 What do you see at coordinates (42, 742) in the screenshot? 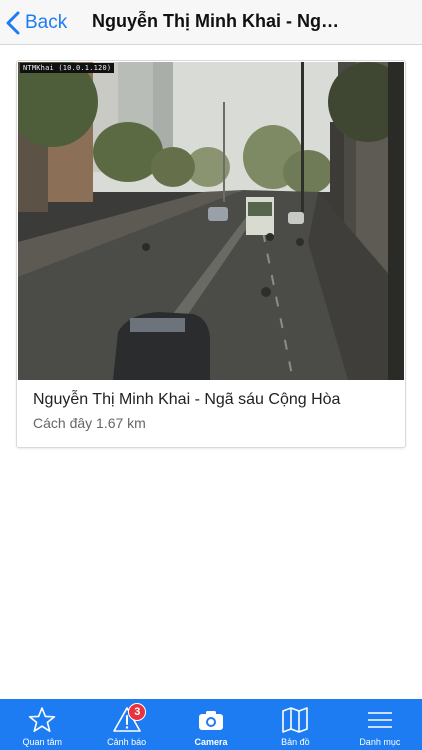
I see `tab-label: Quan tâm` at bounding box center [42, 742].